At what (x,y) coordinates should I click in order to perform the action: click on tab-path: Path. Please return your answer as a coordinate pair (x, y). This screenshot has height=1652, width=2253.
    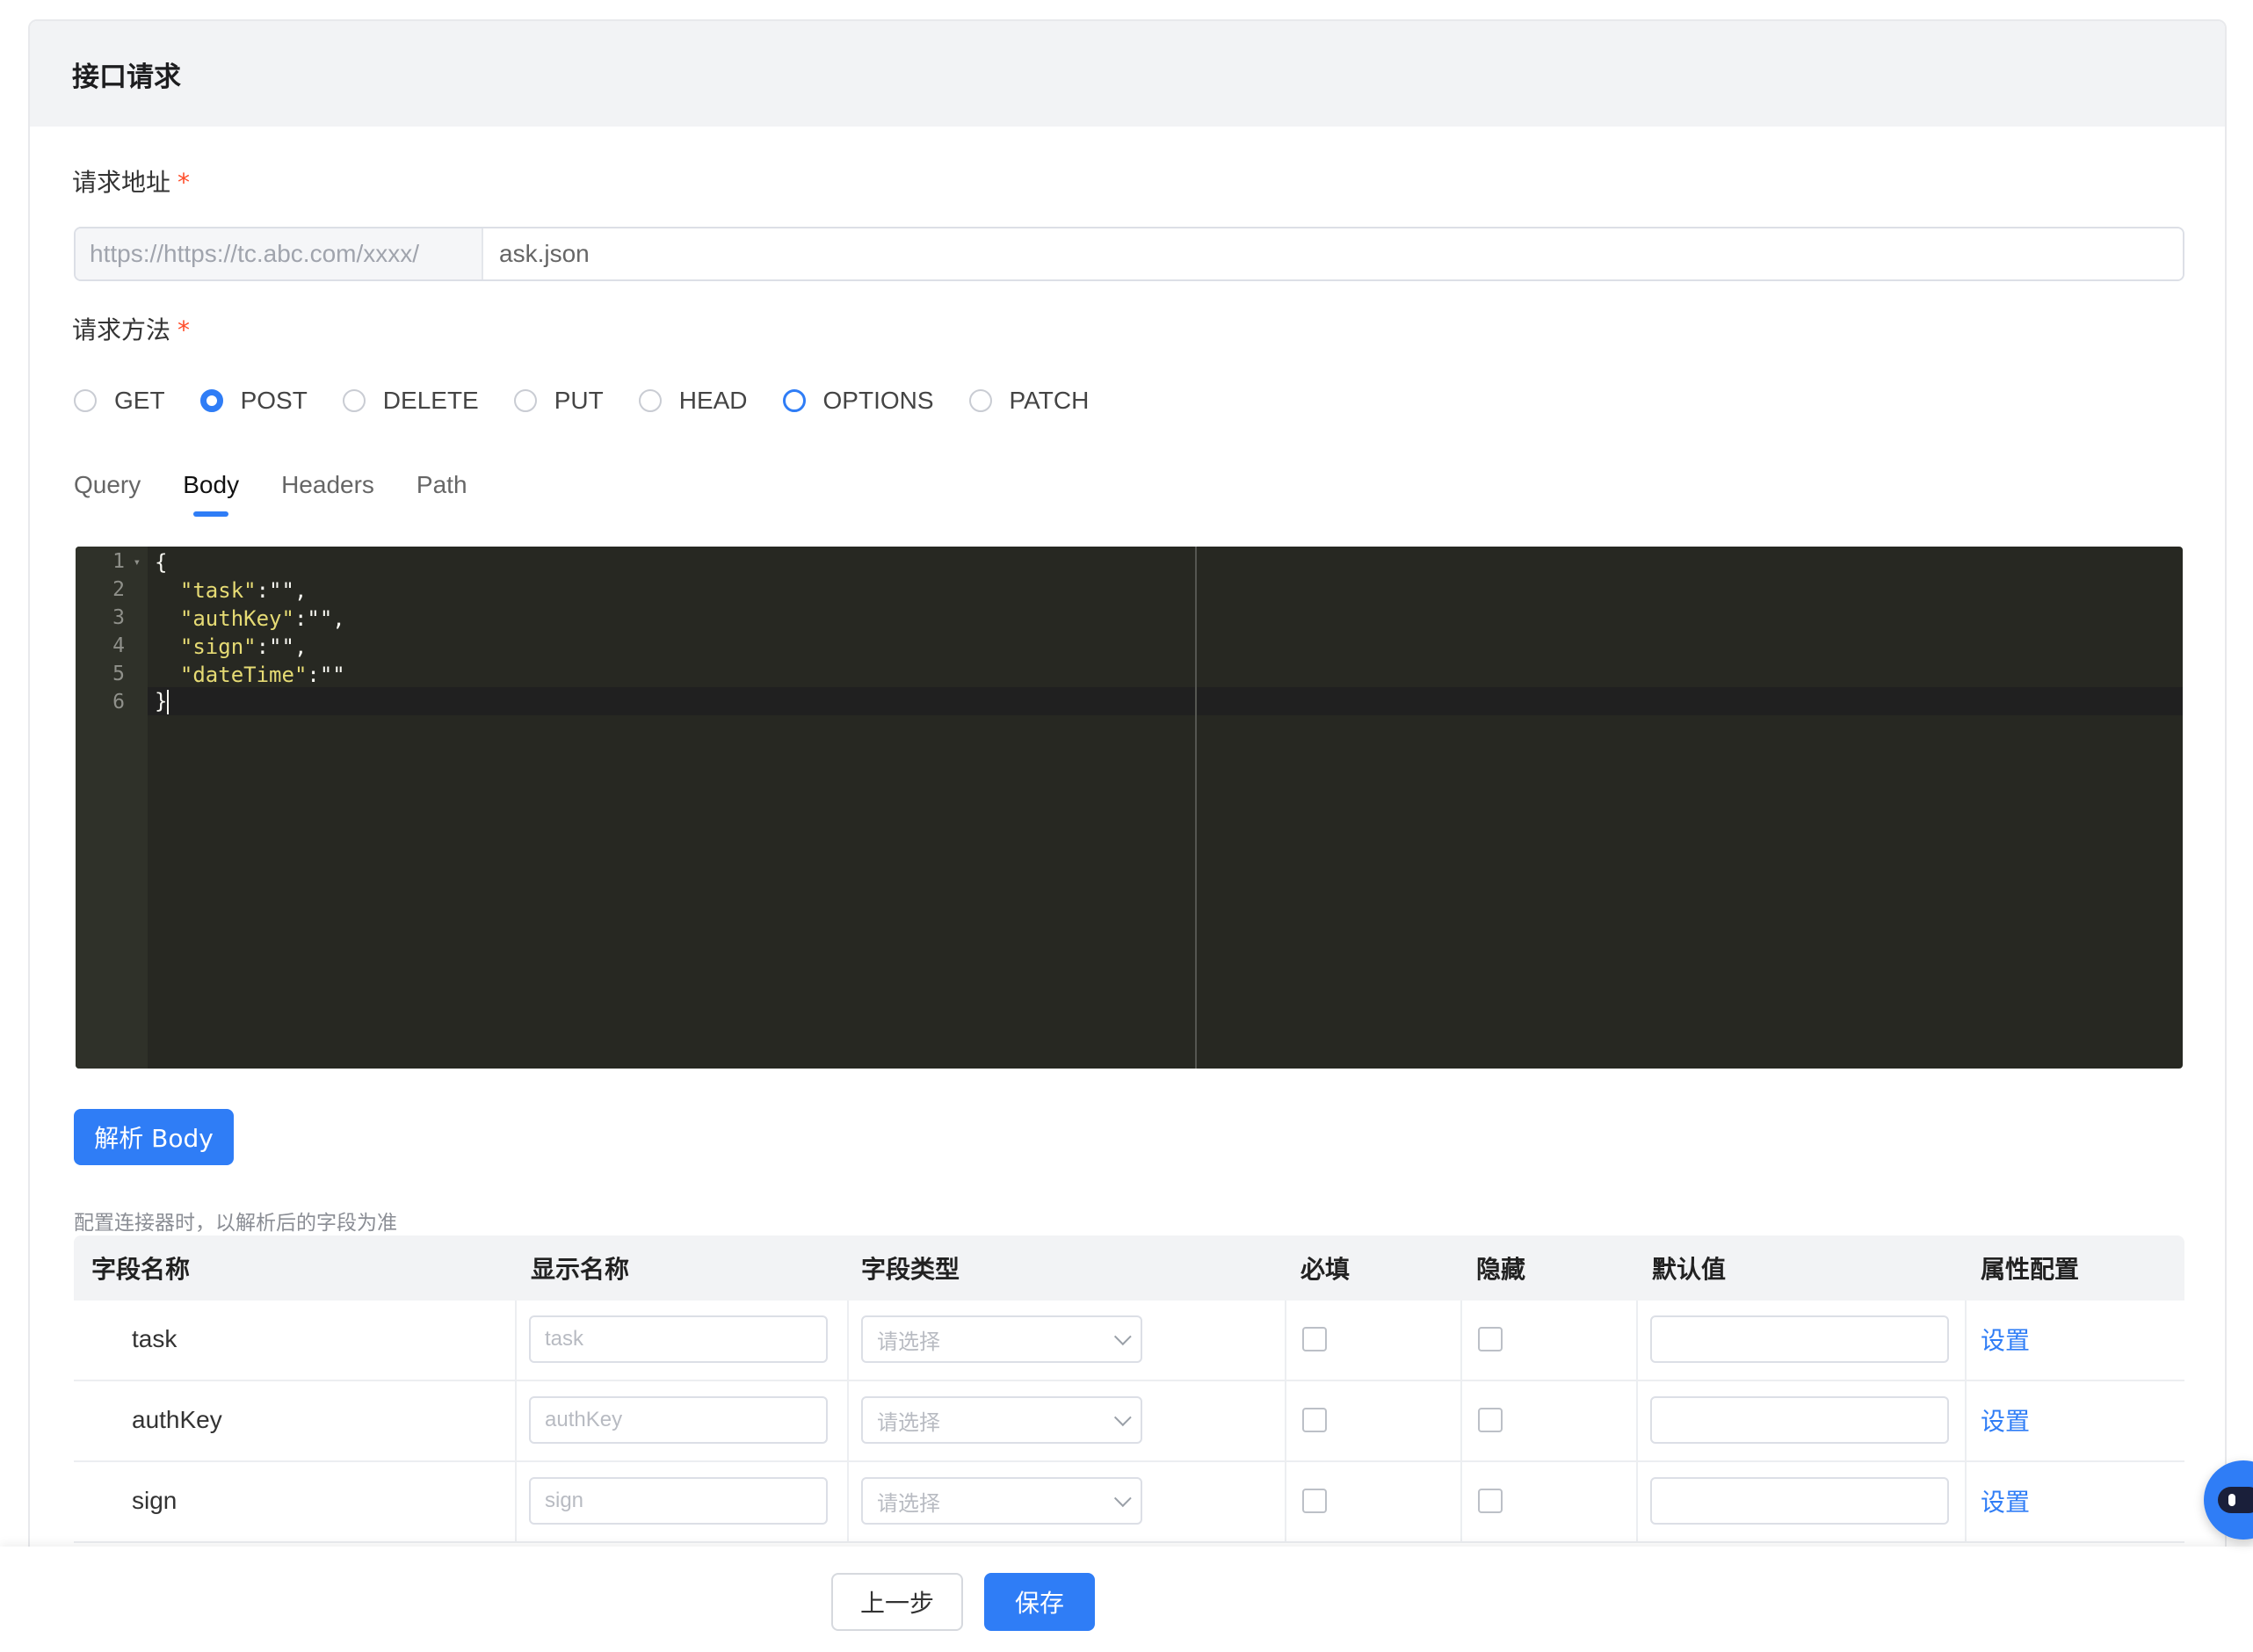
    Looking at the image, I should click on (442, 494).